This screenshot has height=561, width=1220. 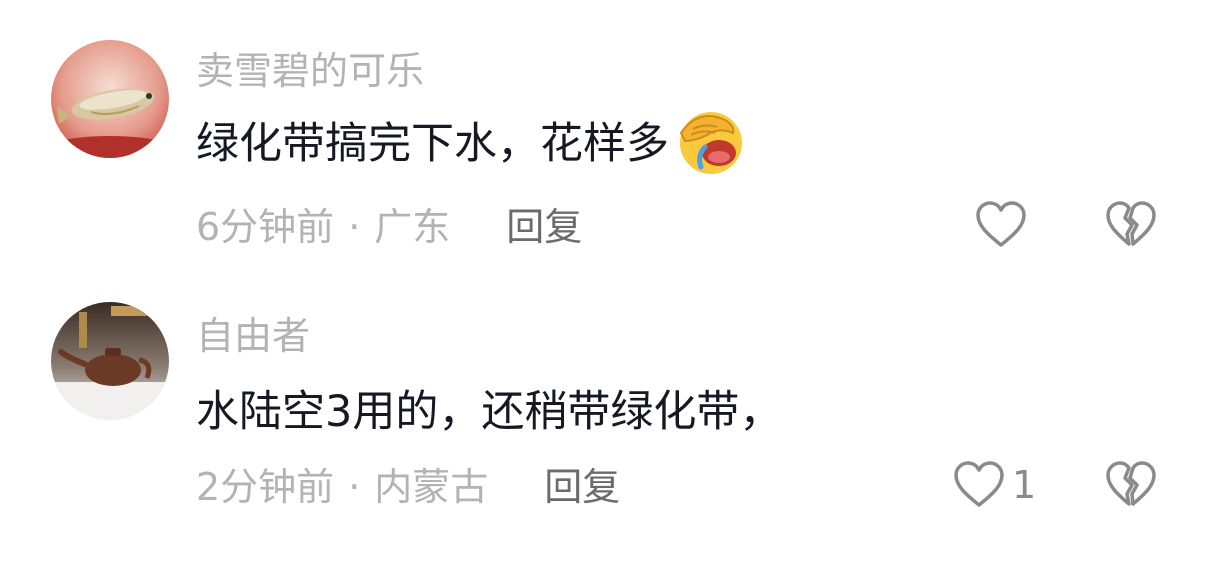 What do you see at coordinates (253, 336) in the screenshot?
I see `comment-username: 自由者` at bounding box center [253, 336].